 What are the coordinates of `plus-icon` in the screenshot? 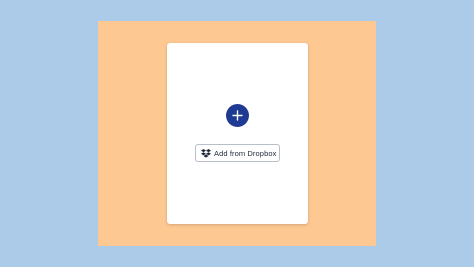 It's located at (237, 115).